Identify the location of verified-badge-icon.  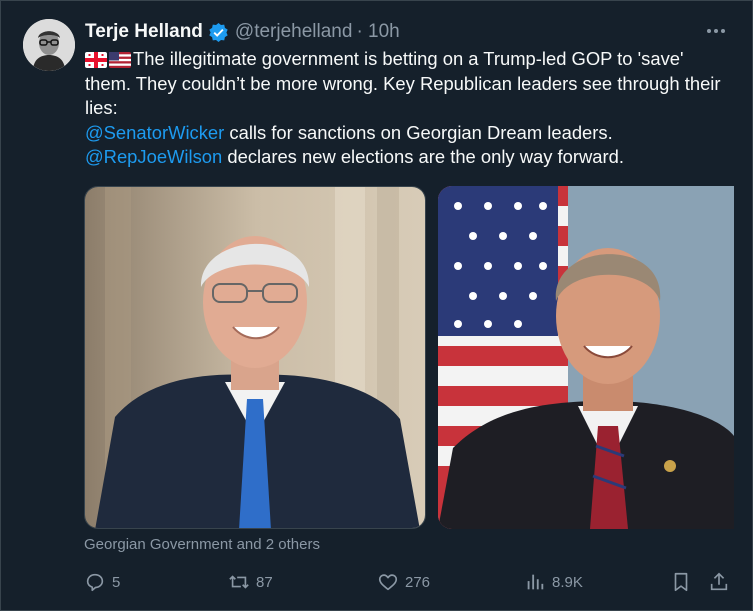
(218, 32).